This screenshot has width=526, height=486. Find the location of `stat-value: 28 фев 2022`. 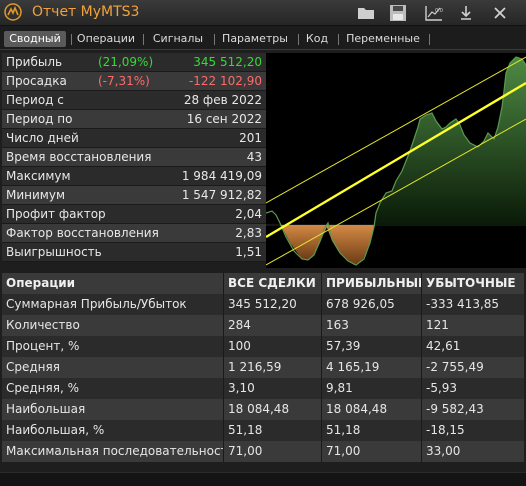

stat-value: 28 фев 2022 is located at coordinates (222, 100).